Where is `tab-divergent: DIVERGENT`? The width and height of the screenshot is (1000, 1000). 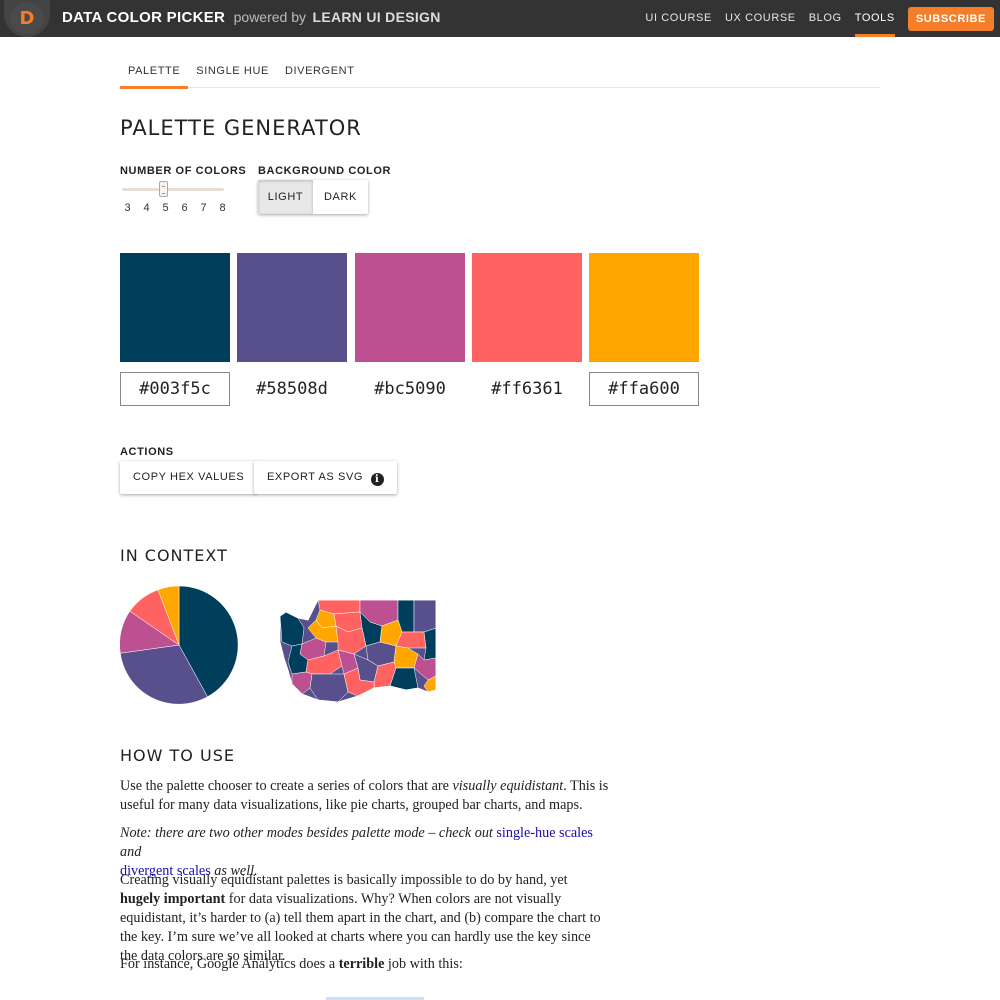
tab-divergent: DIVERGENT is located at coordinates (320, 71).